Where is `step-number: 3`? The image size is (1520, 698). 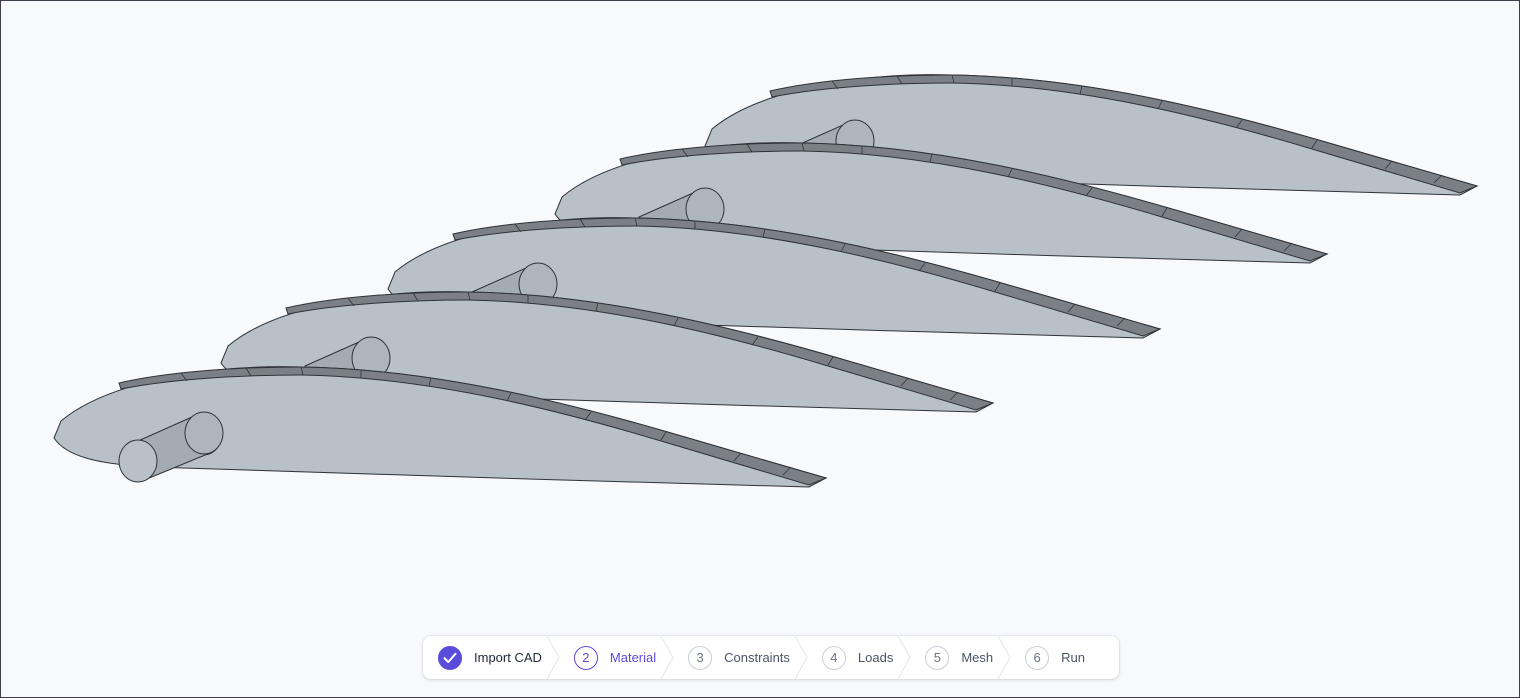
step-number: 3 is located at coordinates (700, 657).